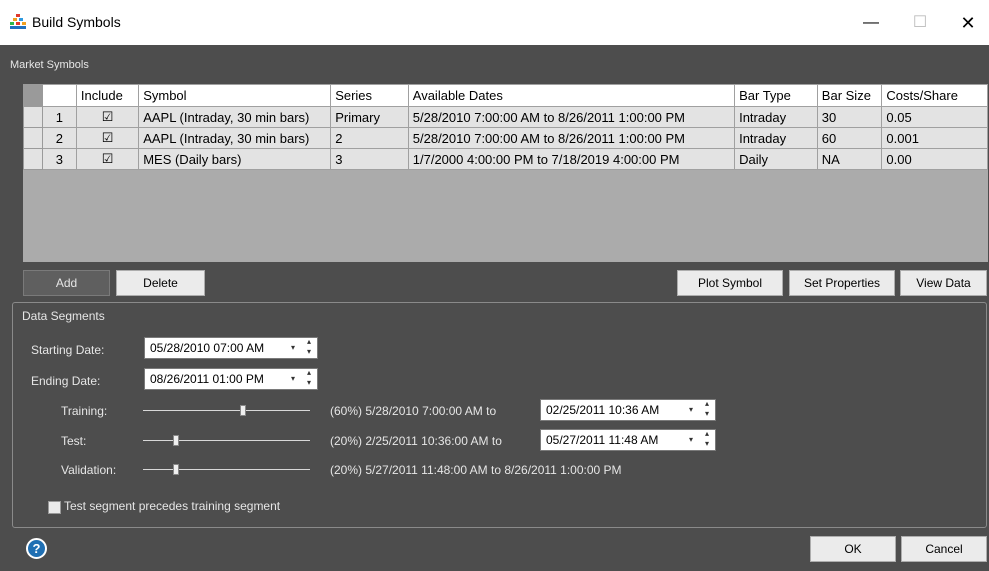  What do you see at coordinates (849, 159) in the screenshot?
I see `bar-size-cell: NA` at bounding box center [849, 159].